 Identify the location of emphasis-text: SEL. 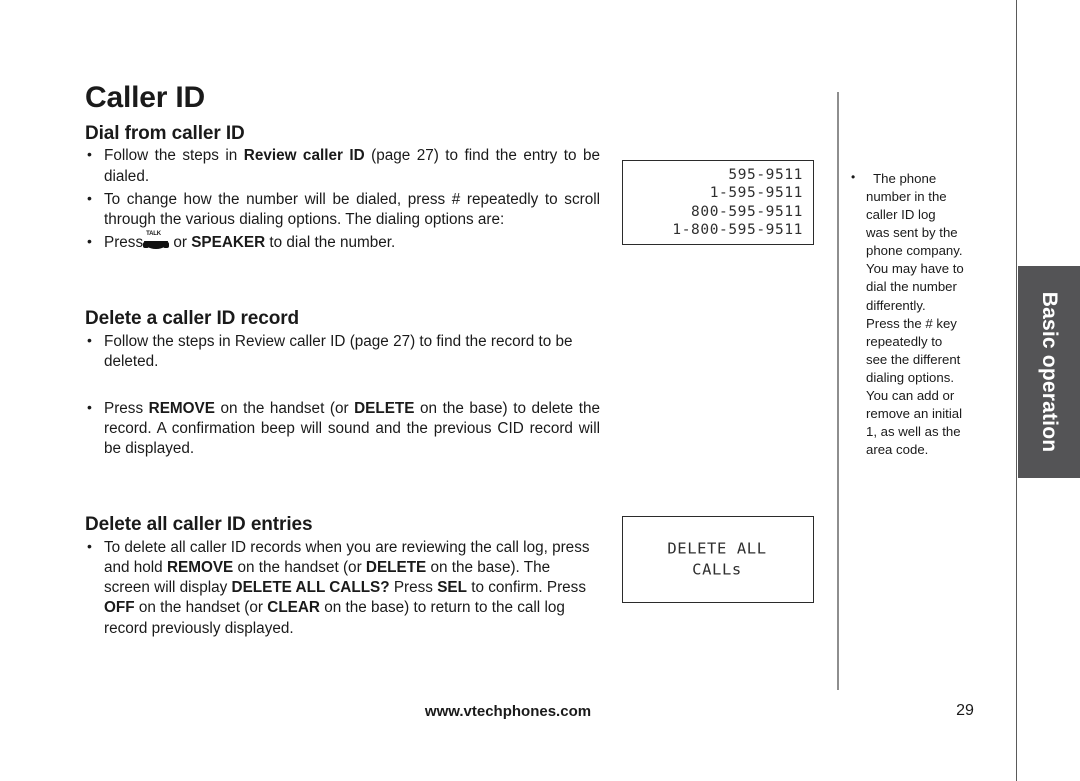
(452, 588).